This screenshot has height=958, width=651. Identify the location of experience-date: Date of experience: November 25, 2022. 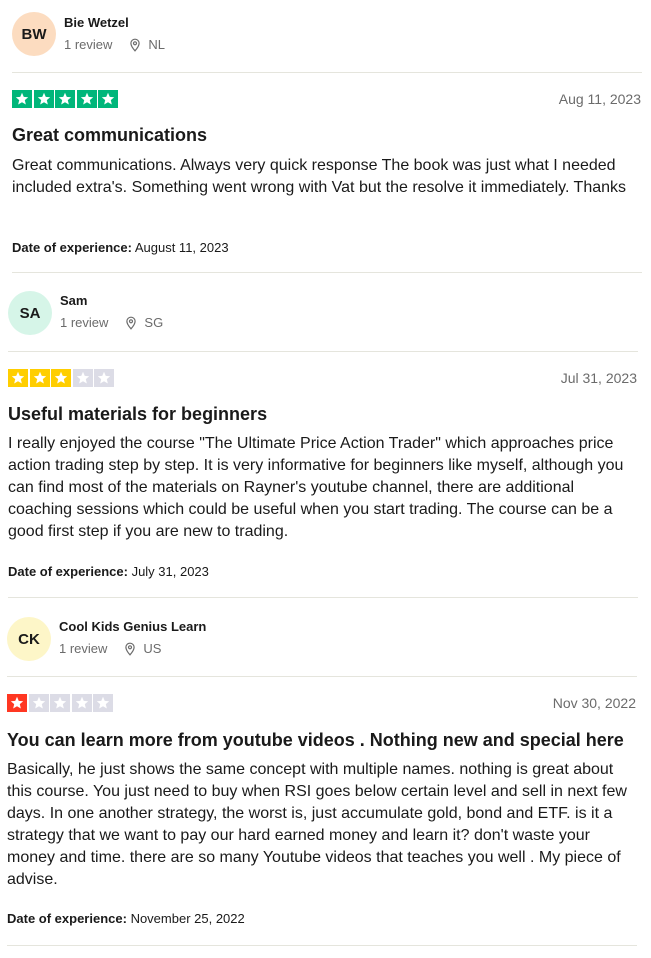
(126, 918).